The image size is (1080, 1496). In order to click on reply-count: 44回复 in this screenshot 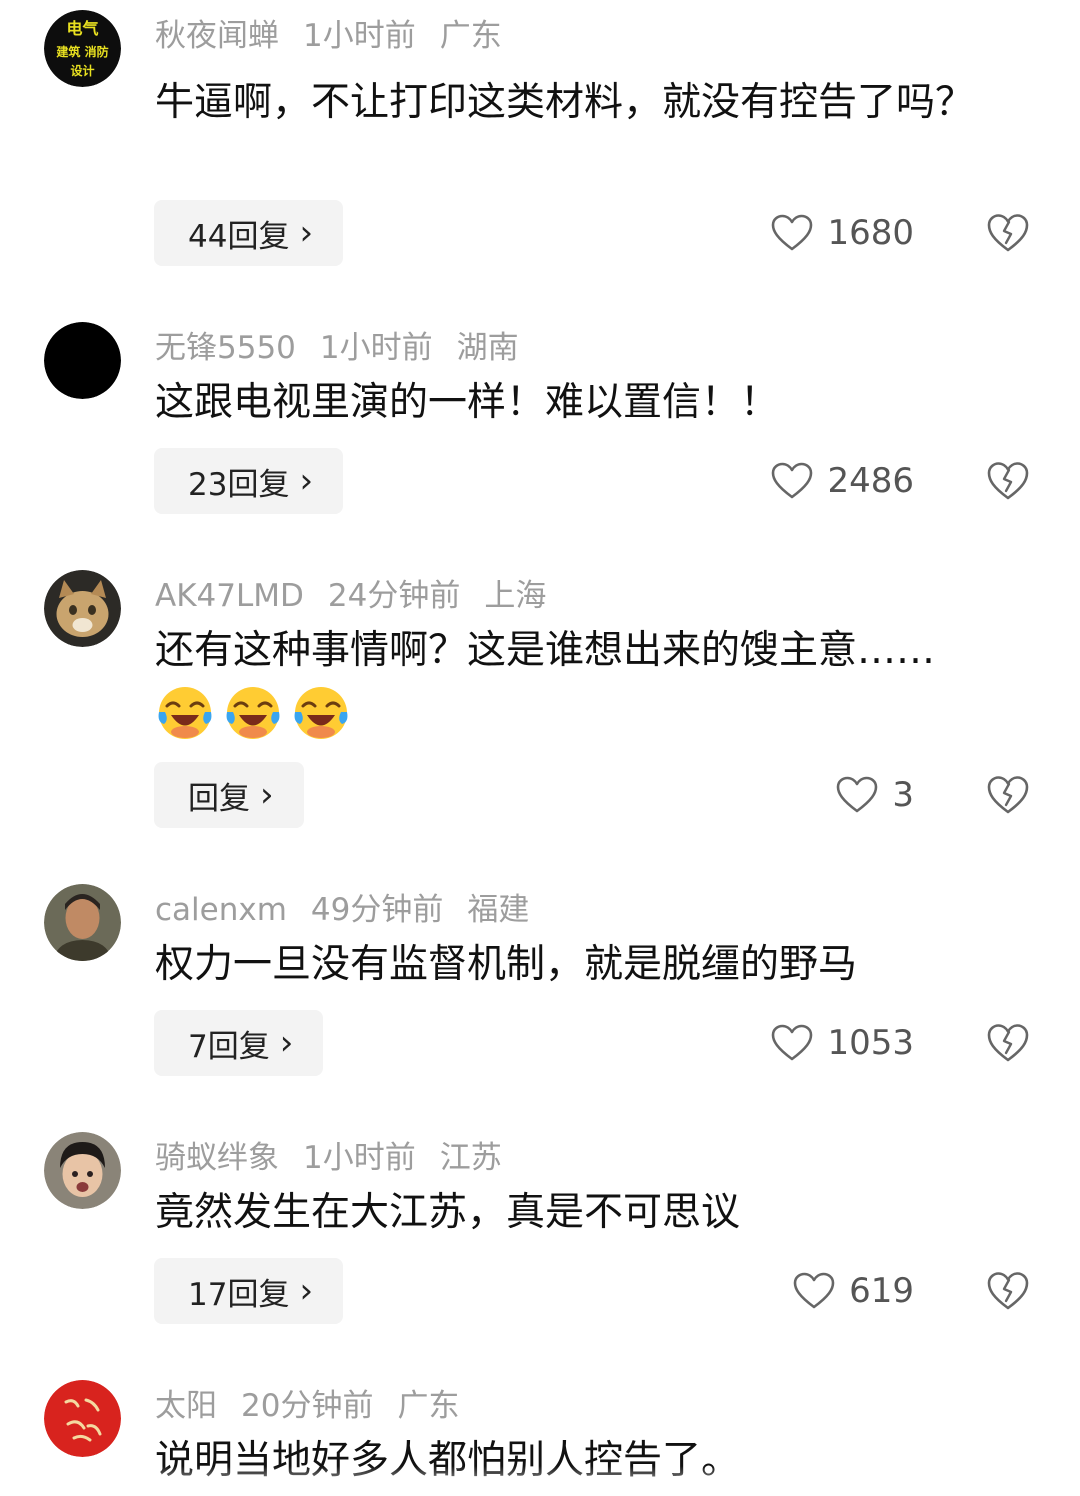, I will do `click(239, 236)`.